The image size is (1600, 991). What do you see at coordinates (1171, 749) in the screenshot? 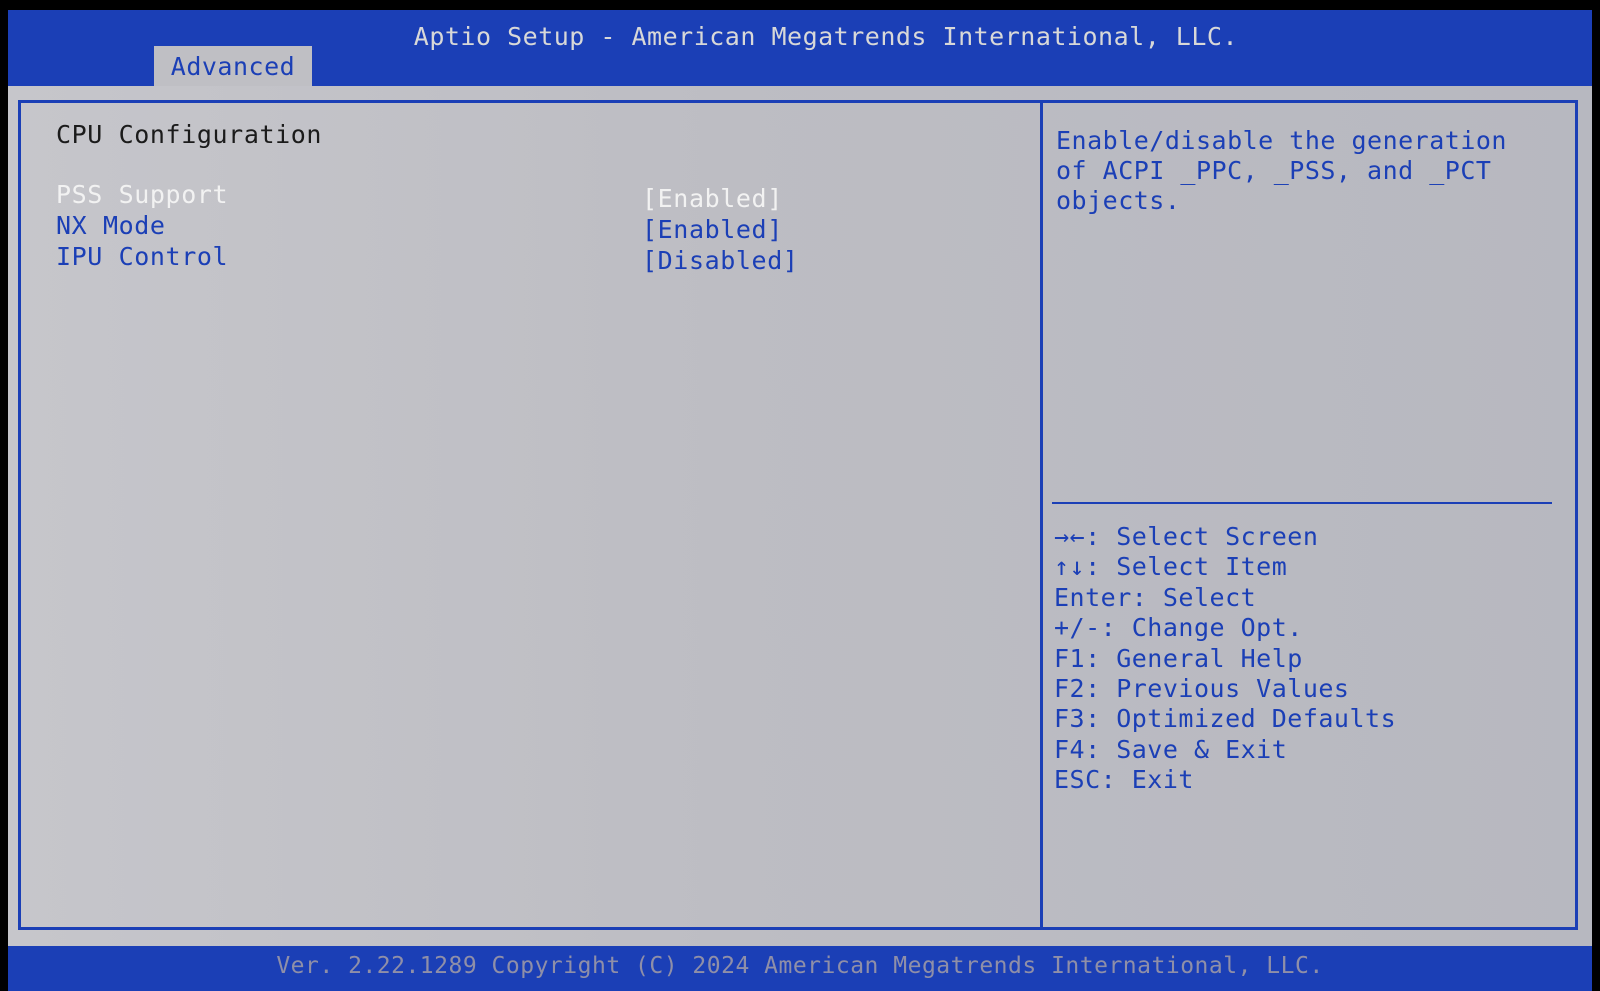
I see `key-save-exit: F4: Save & Exit` at bounding box center [1171, 749].